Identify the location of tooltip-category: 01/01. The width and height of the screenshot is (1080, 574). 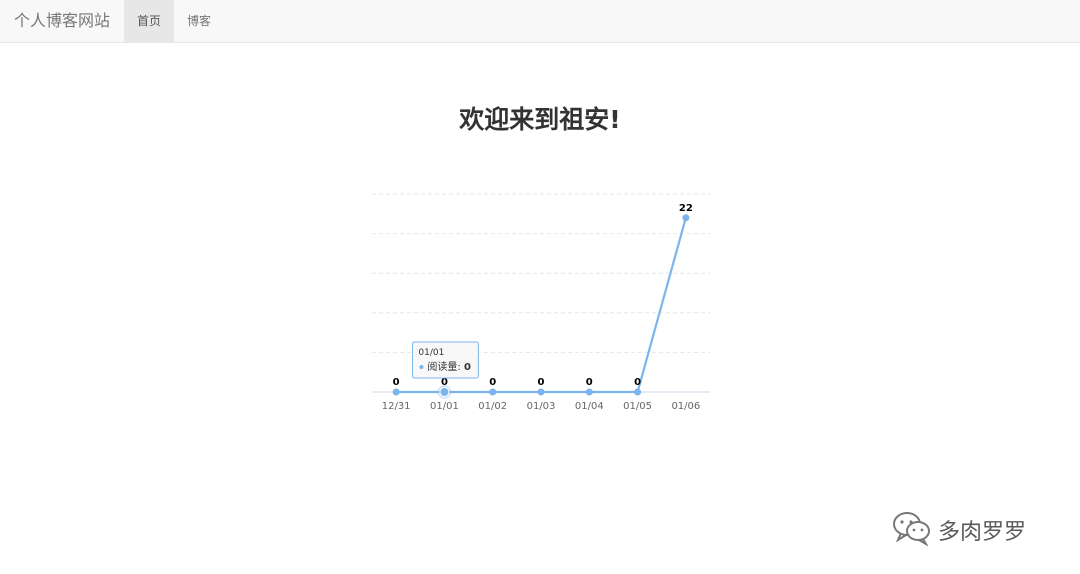
(431, 353).